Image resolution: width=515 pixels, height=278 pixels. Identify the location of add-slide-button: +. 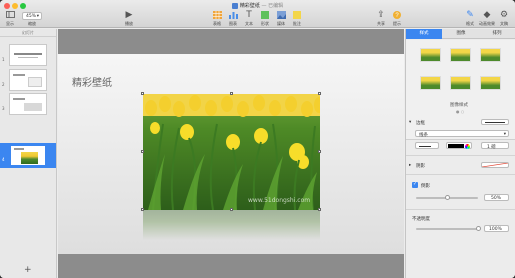
(28, 270).